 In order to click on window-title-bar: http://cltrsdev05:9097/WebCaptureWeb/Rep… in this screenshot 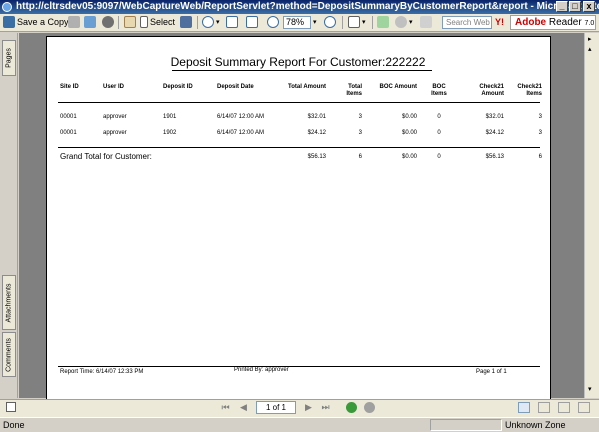, I will do `click(299, 7)`.